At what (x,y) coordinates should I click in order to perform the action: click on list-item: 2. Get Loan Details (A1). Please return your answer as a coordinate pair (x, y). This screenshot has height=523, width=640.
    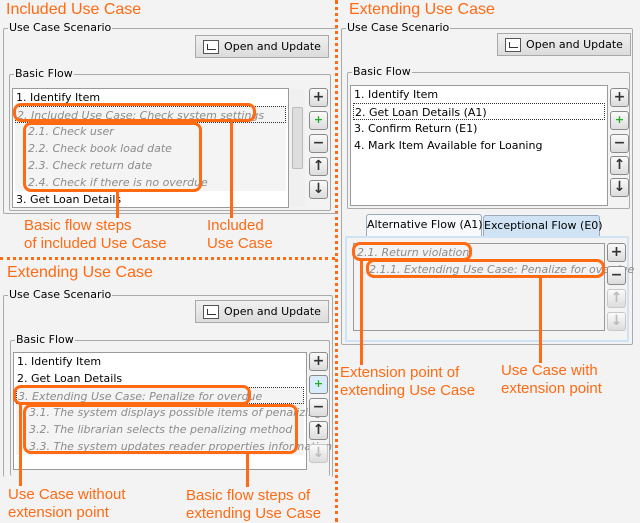
    Looking at the image, I should click on (479, 111).